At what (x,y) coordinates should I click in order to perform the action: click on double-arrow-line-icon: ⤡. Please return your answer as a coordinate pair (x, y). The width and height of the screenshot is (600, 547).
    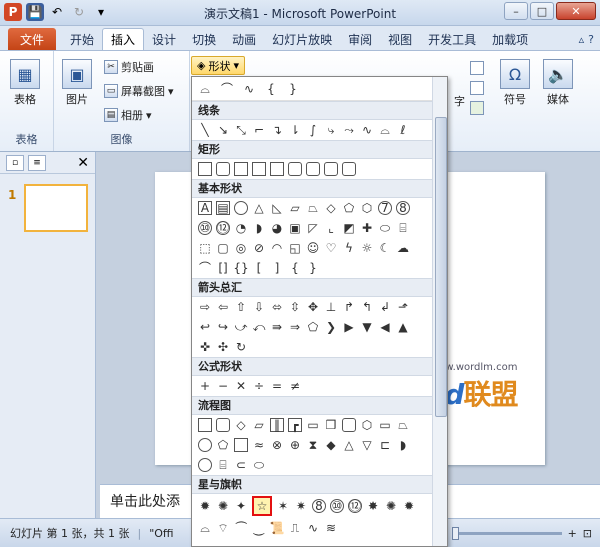
    Looking at the image, I should click on (241, 130).